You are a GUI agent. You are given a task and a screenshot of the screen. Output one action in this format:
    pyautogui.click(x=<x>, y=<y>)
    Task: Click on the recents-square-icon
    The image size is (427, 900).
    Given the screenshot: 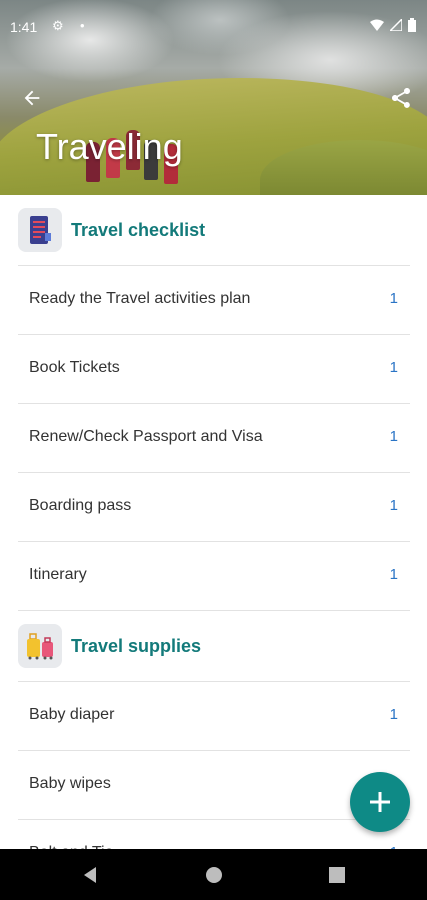 What is the action you would take?
    pyautogui.click(x=337, y=875)
    